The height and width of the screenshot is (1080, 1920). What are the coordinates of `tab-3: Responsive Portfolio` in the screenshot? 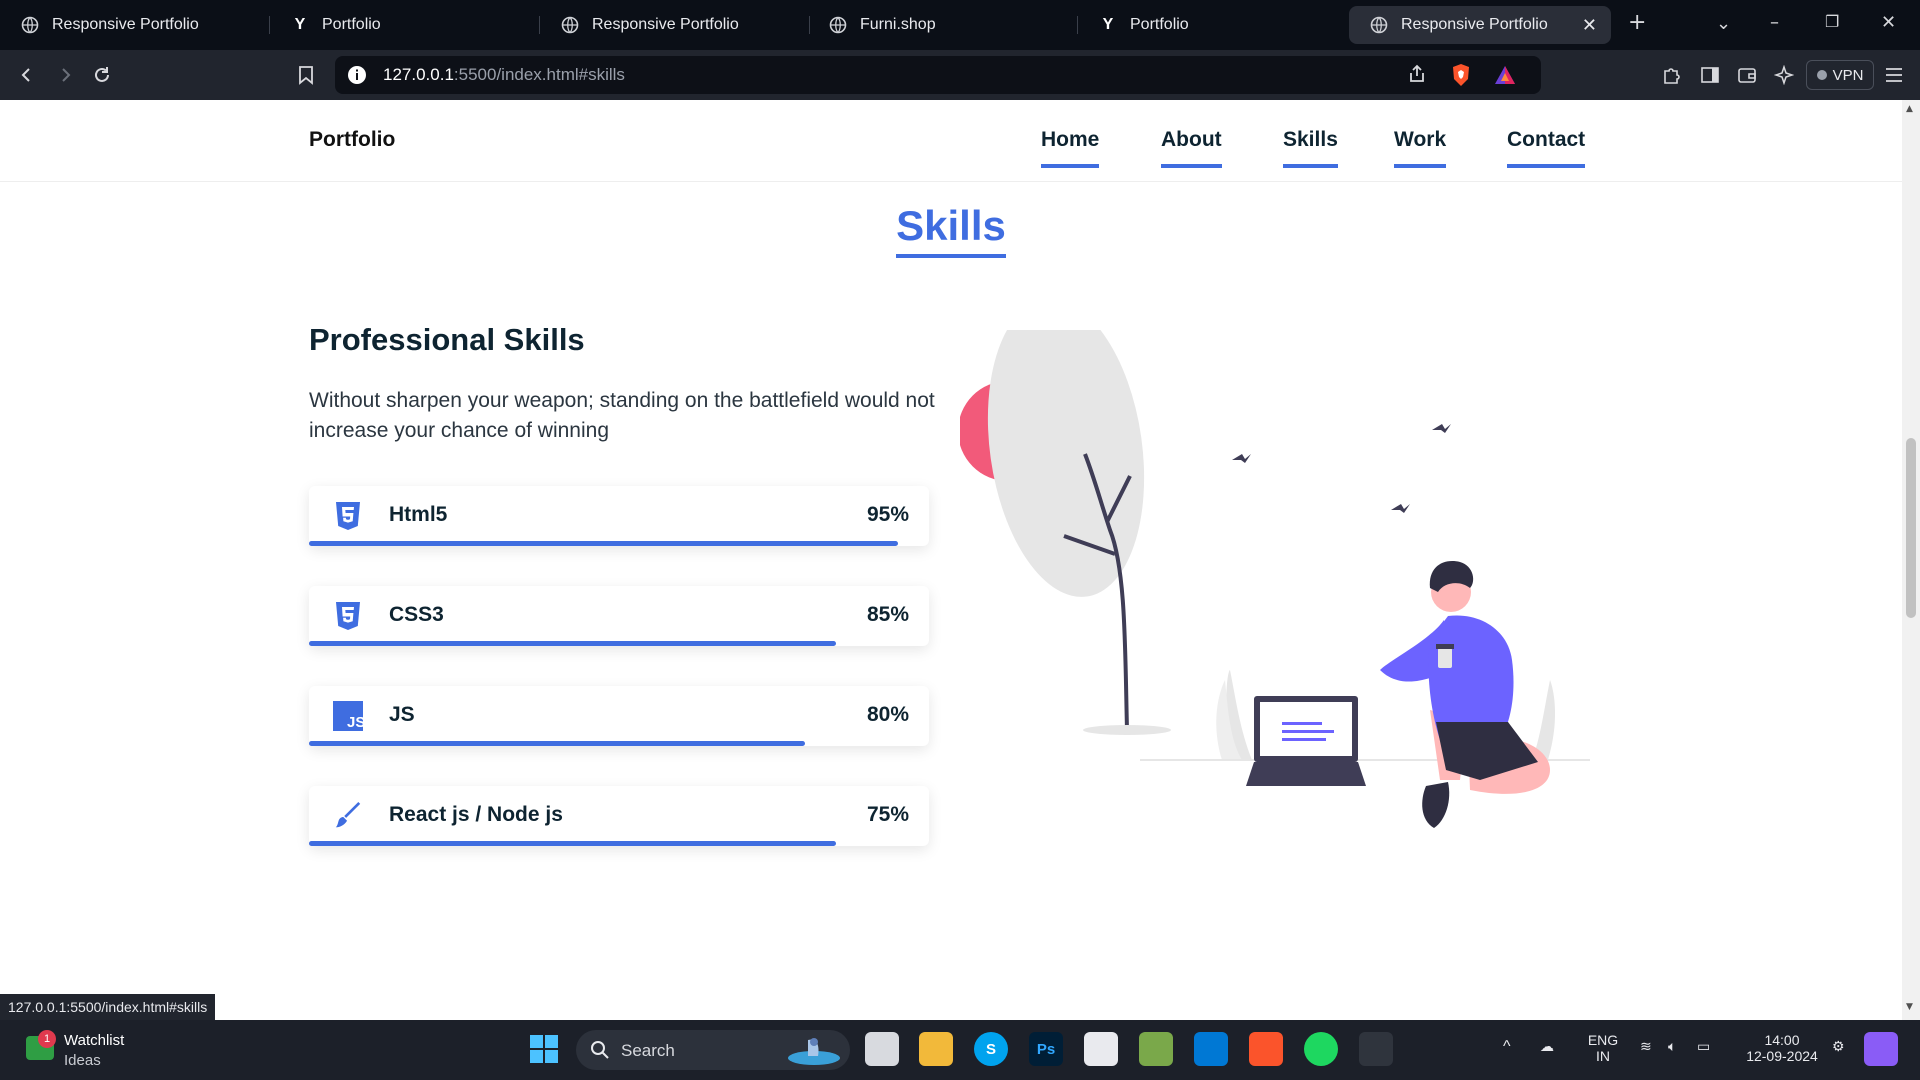 It's located at (675, 25).